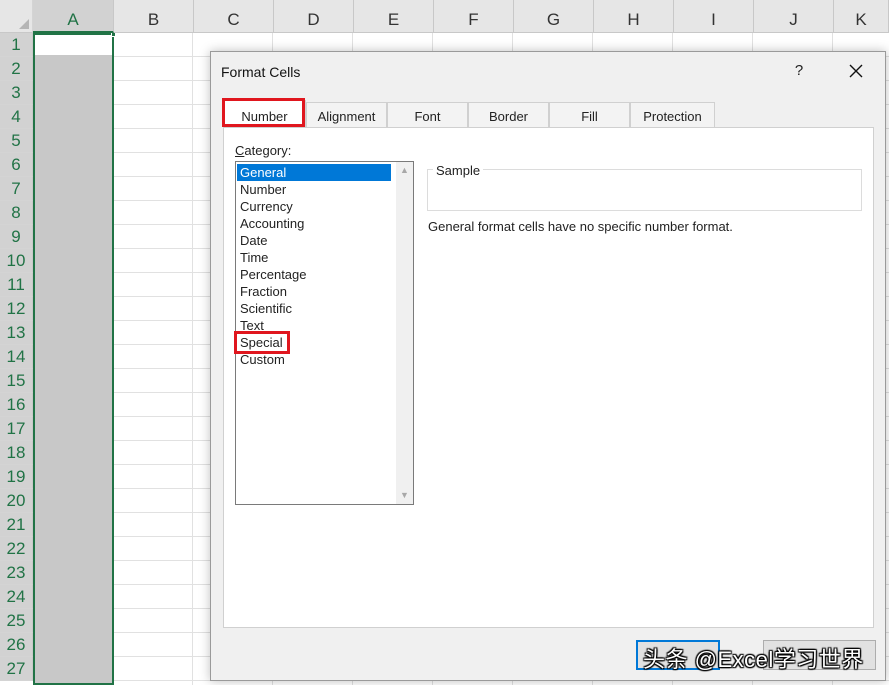 The image size is (889, 685). I want to click on row-header-3: 3, so click(16, 93).